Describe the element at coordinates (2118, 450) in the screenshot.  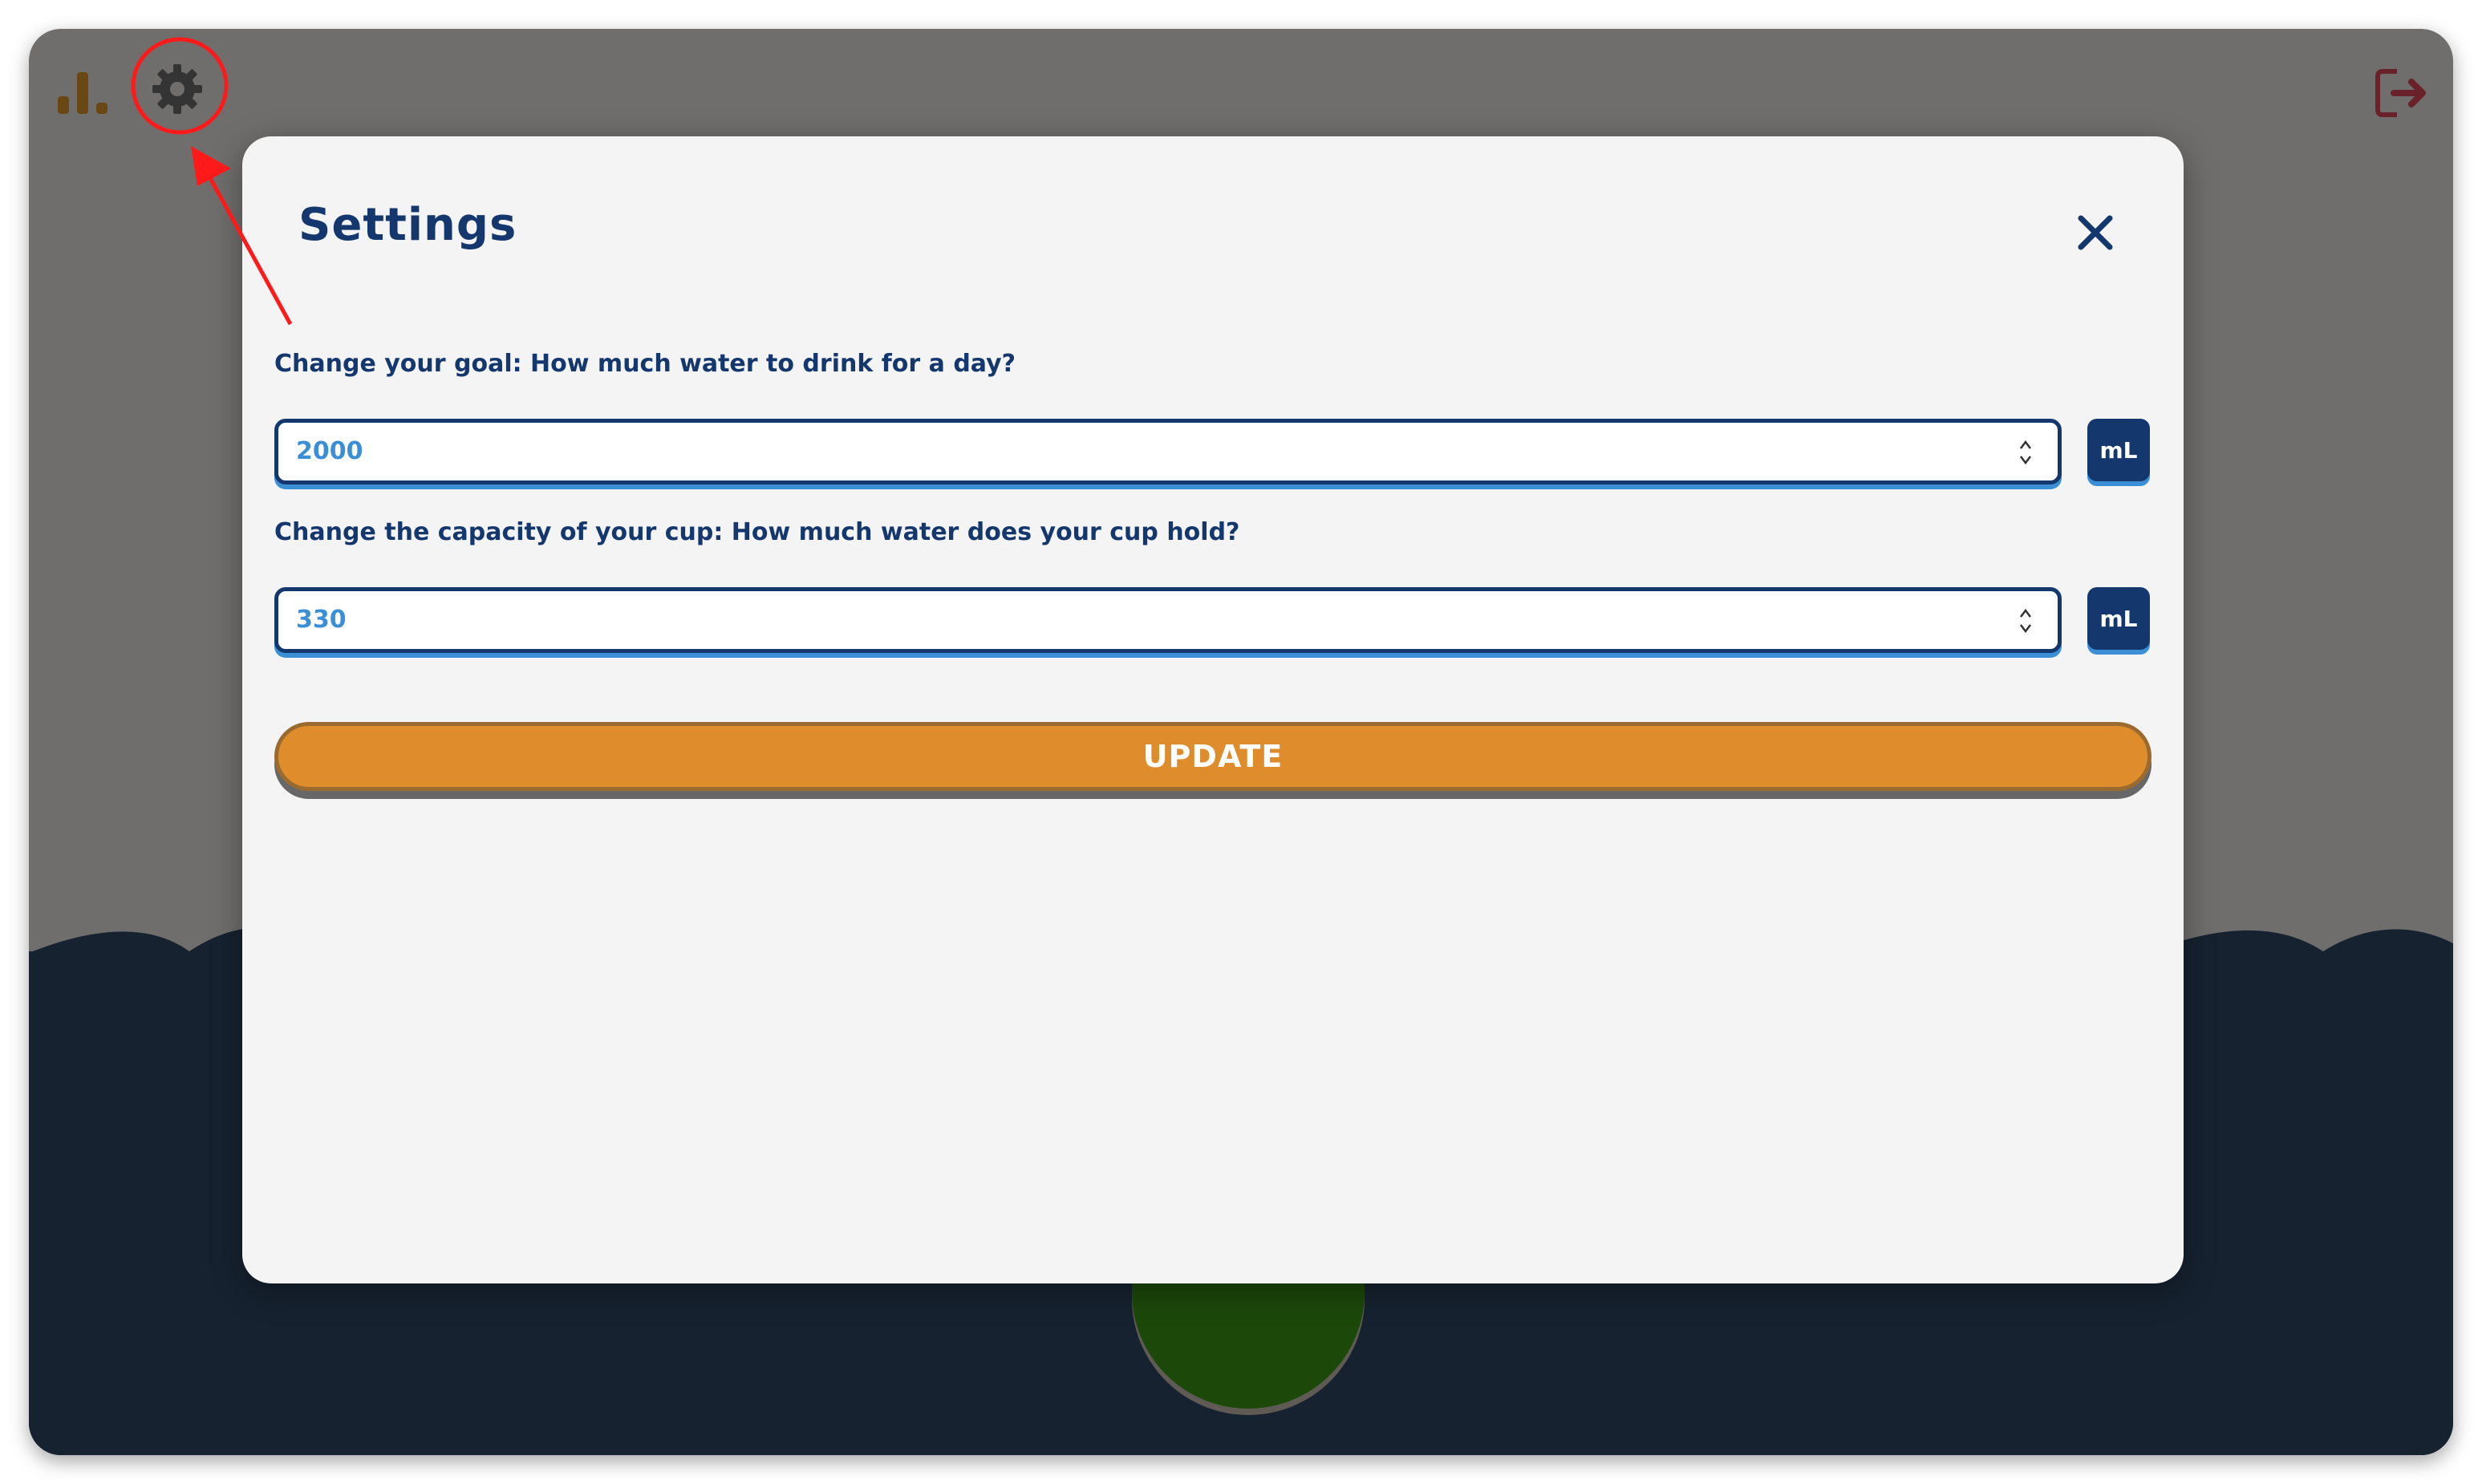
I see `goal-unit-badge: mL` at that location.